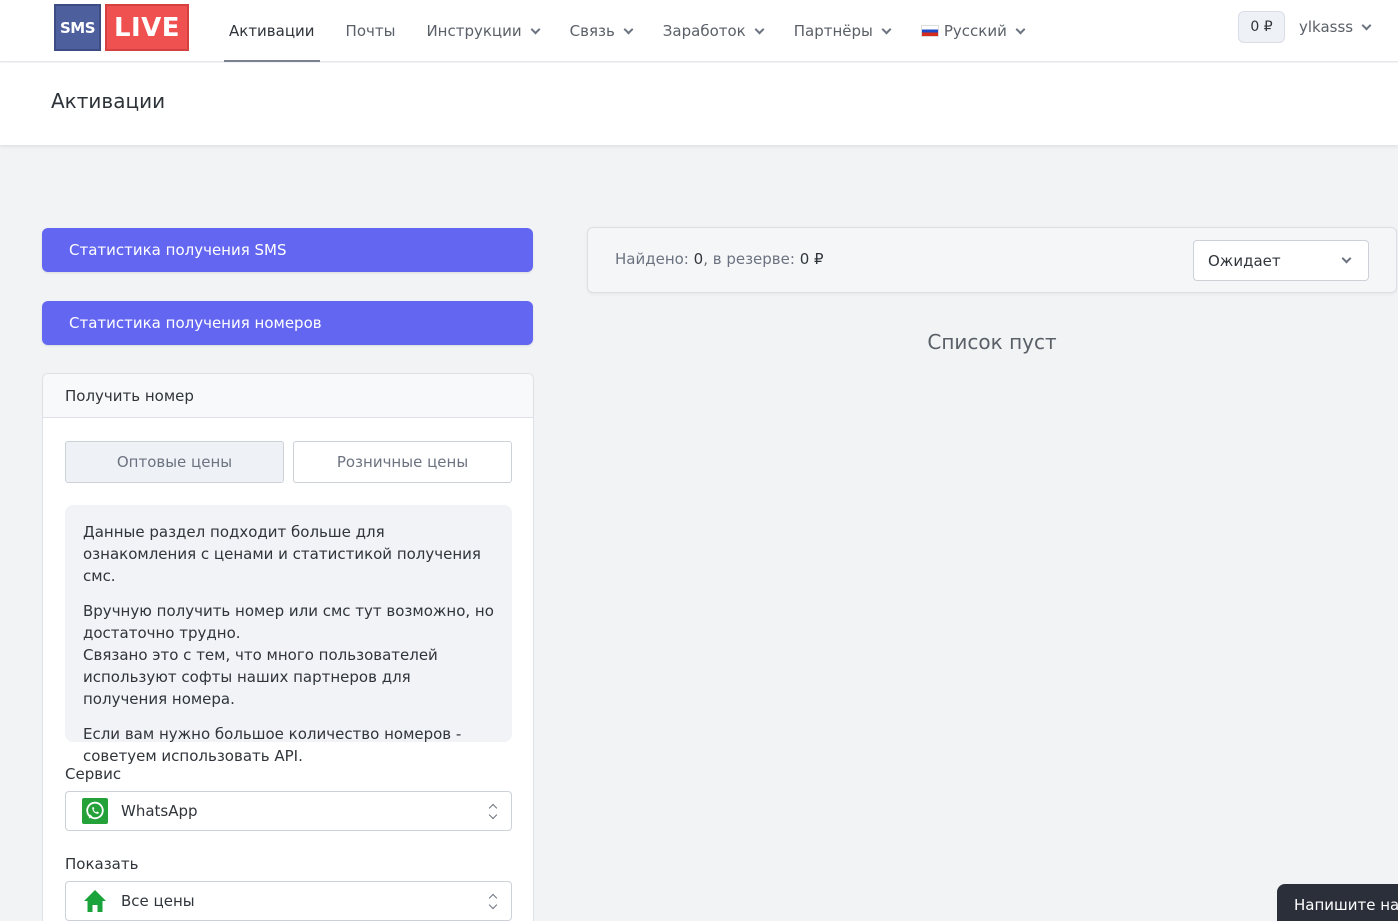 This screenshot has width=1398, height=921. What do you see at coordinates (95, 811) in the screenshot?
I see `whatsapp-icon` at bounding box center [95, 811].